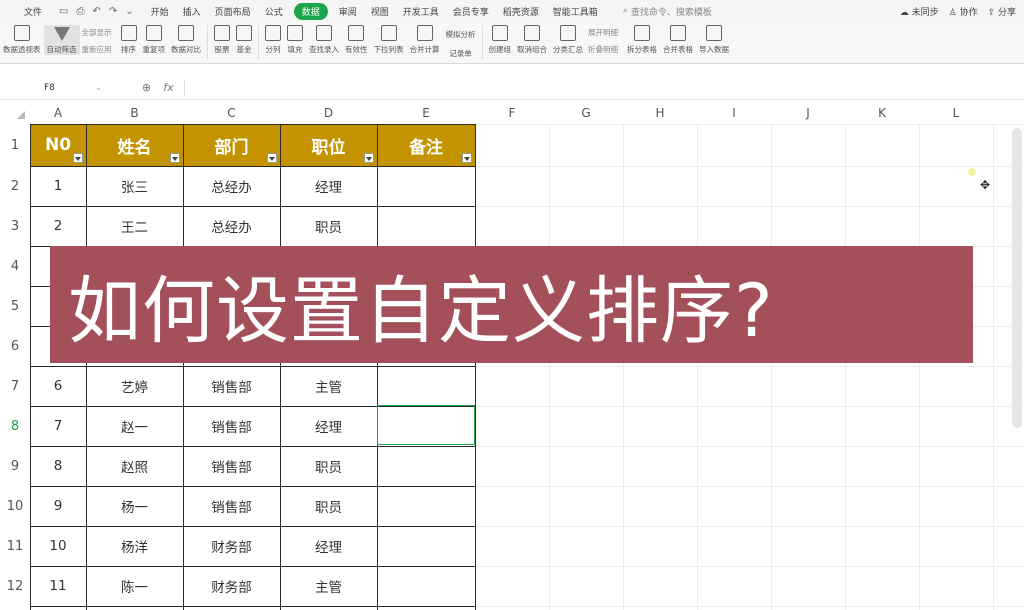  What do you see at coordinates (134, 586) in the screenshot?
I see `table-cell-name: 陈一` at bounding box center [134, 586].